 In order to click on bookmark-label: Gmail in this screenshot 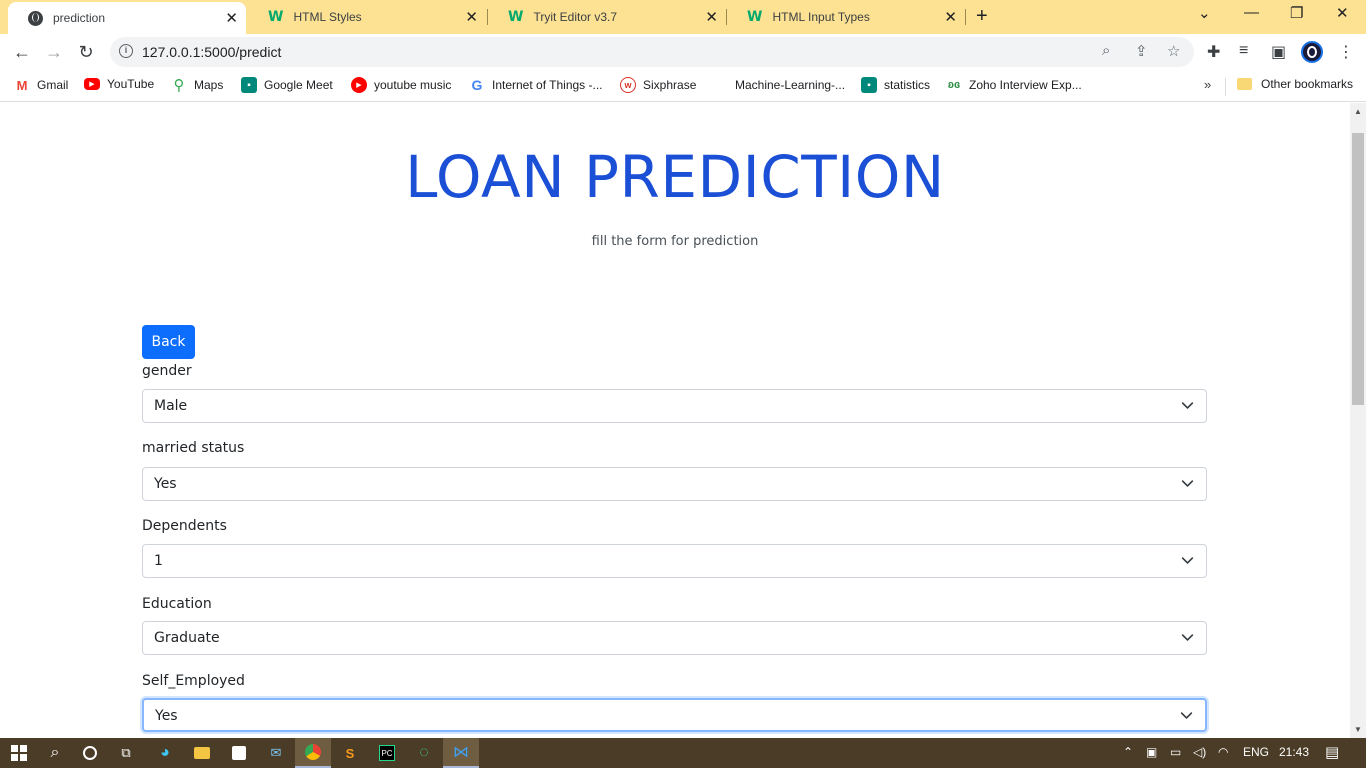, I will do `click(53, 85)`.